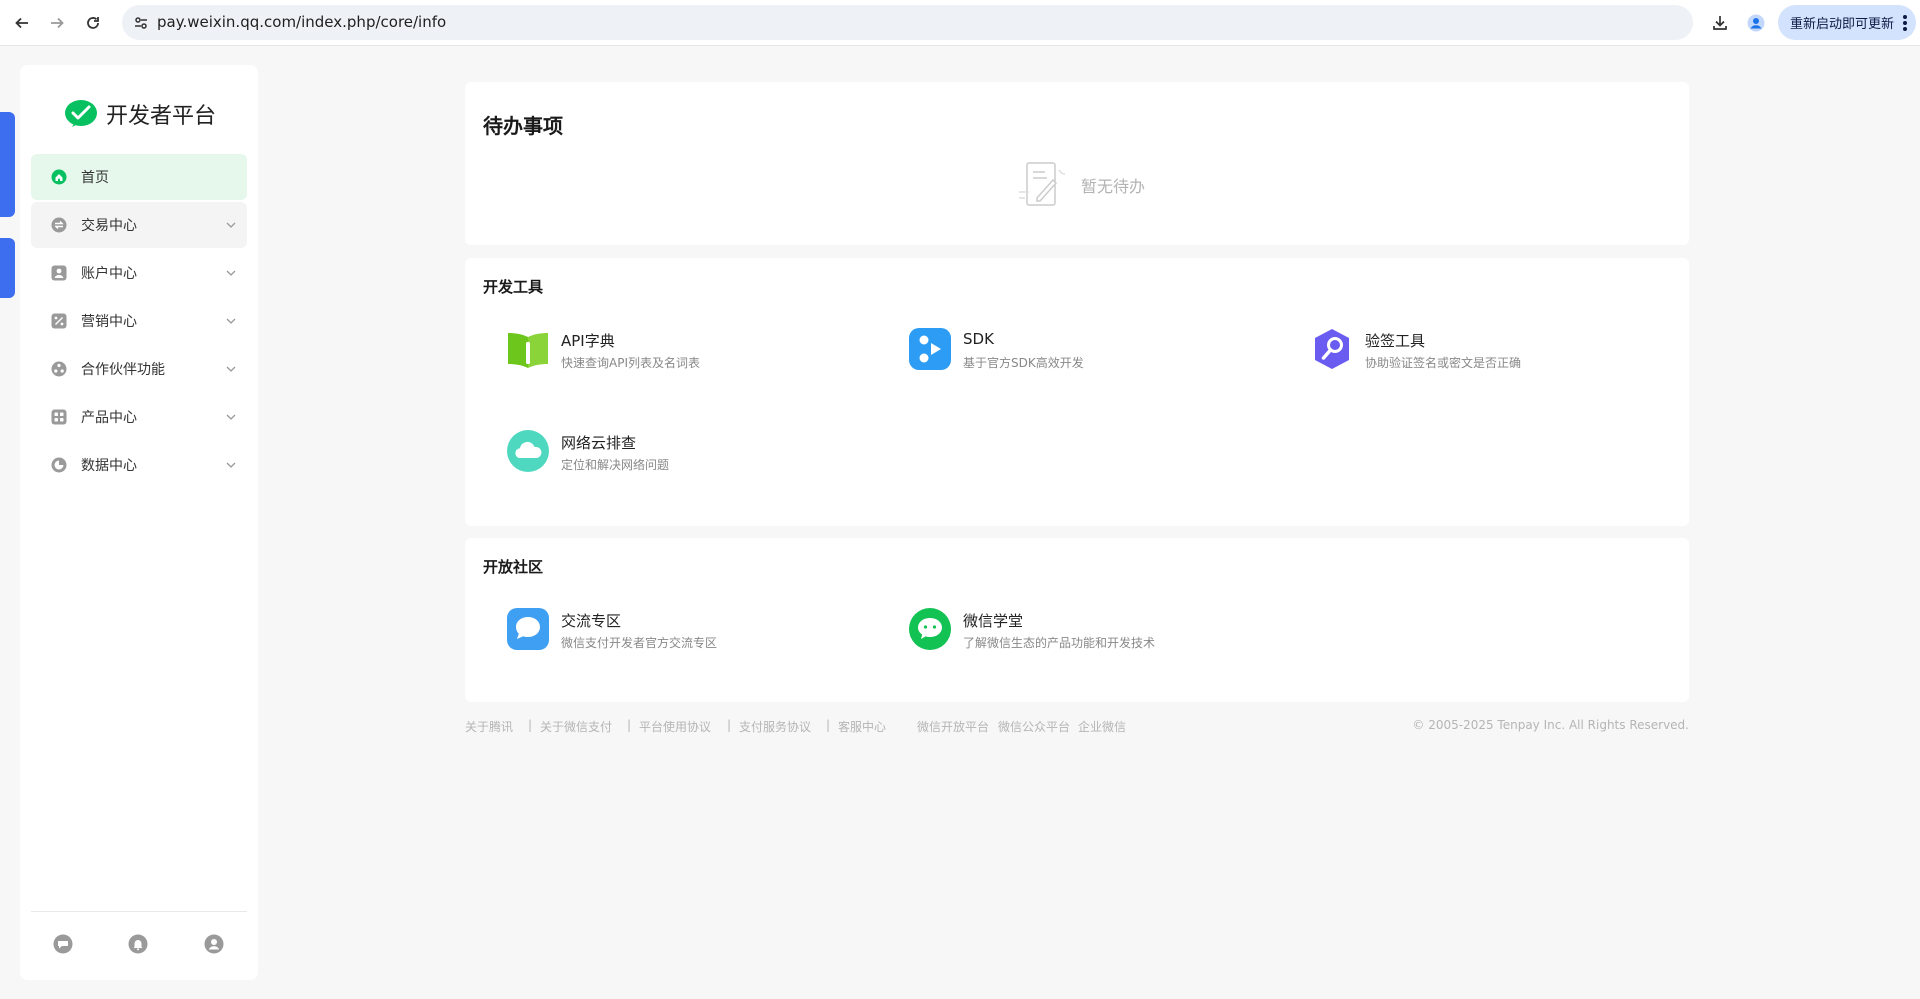  Describe the element at coordinates (588, 341) in the screenshot. I see `tool-name: API字典` at that location.